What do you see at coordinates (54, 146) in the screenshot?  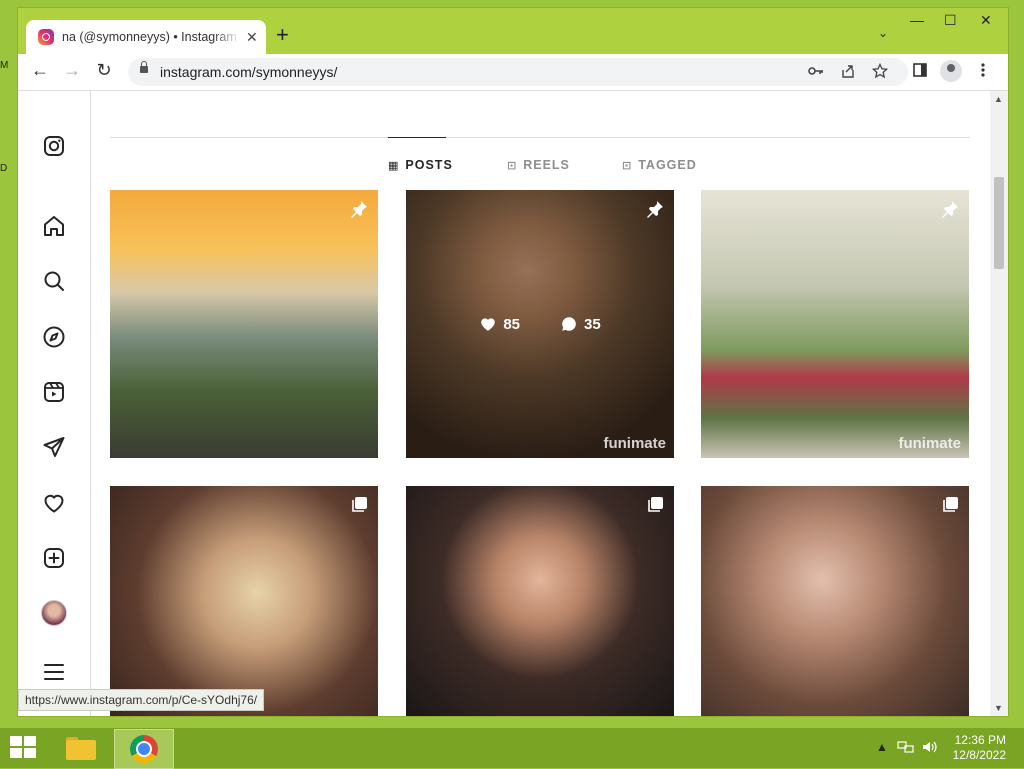 I see `instagram-logo-icon` at bounding box center [54, 146].